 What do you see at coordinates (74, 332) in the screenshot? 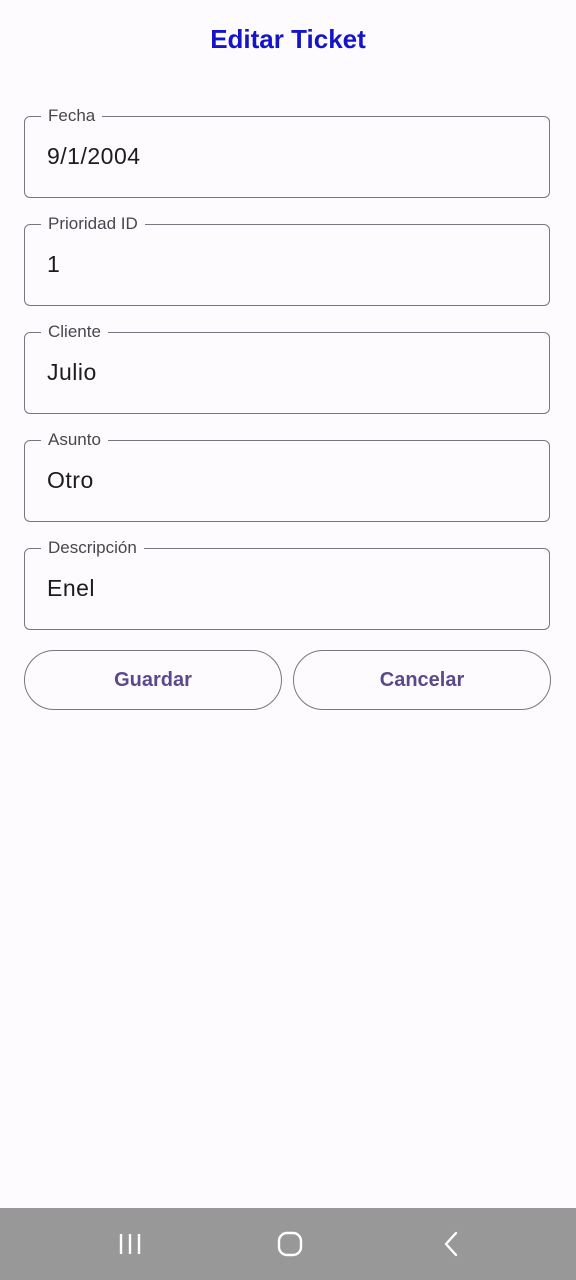
I see `cliente-label: Cliente` at bounding box center [74, 332].